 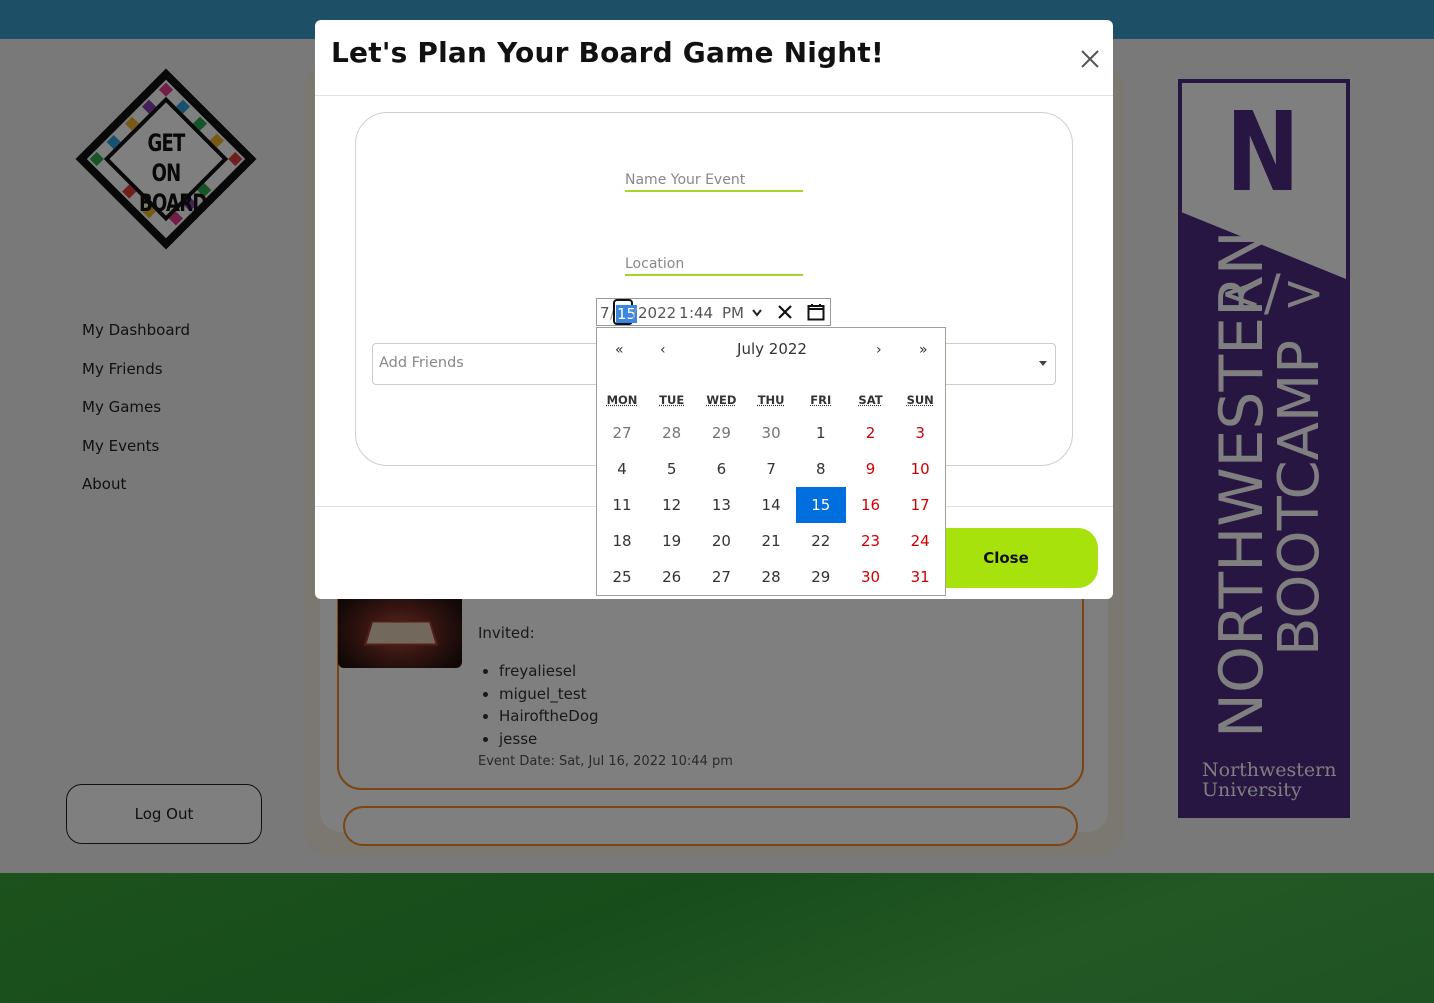 I want to click on calendar-day: 14, so click(x=771, y=505).